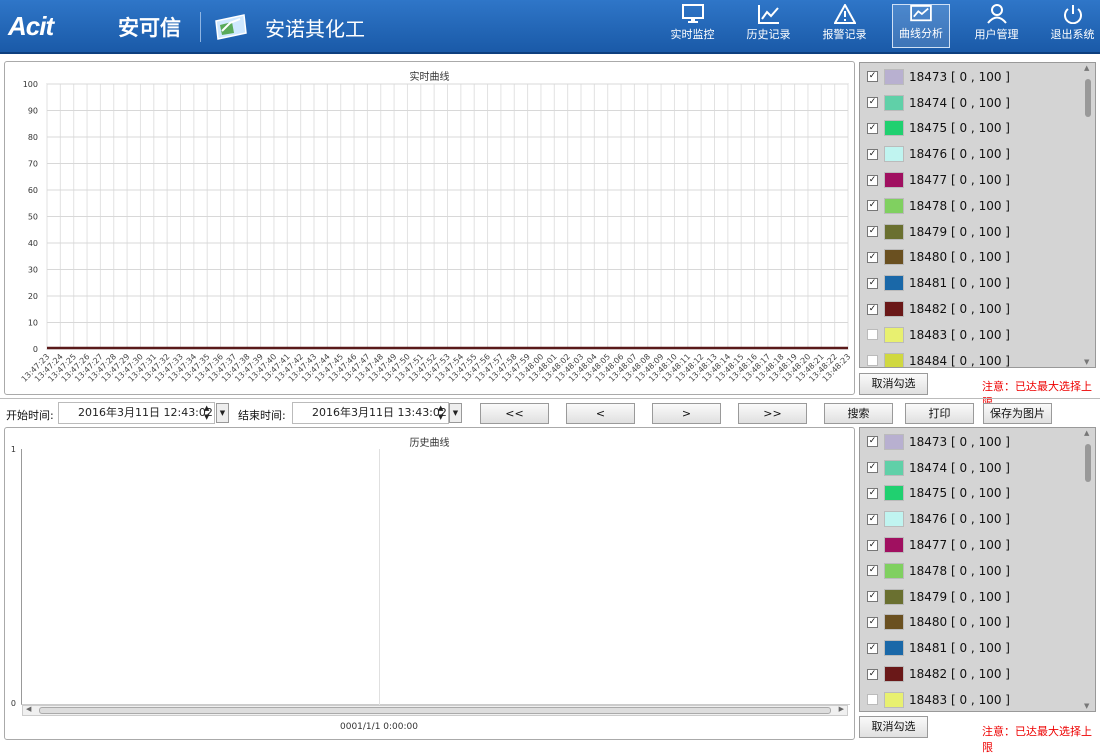 This screenshot has height=755, width=1100. I want to click on legend-label: 18483 [ 0 , 100 ], so click(959, 334).